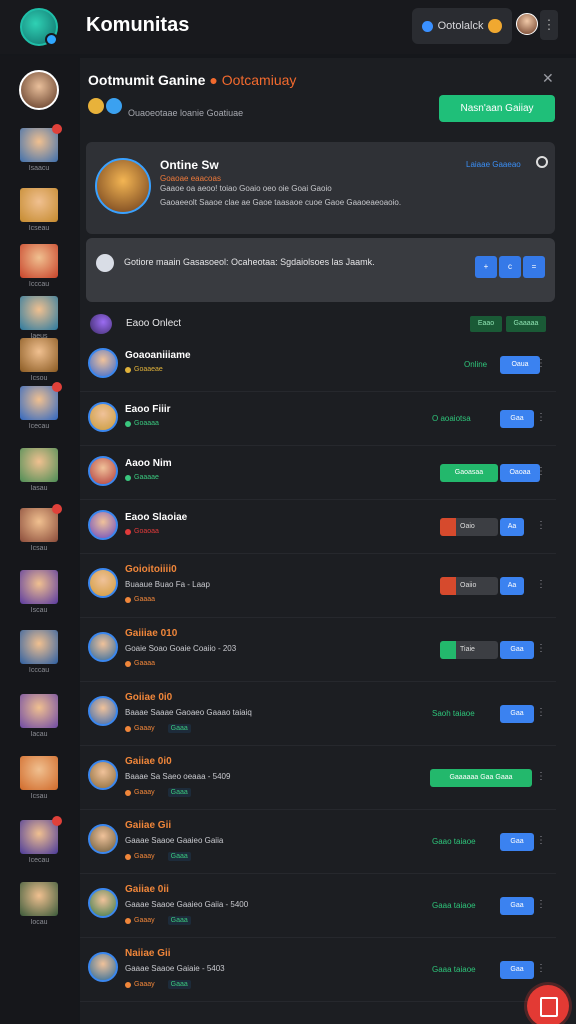 The image size is (576, 1024). Describe the element at coordinates (253, 80) in the screenshot. I see `panel-title-accent: ● Ootcamiuay` at that location.